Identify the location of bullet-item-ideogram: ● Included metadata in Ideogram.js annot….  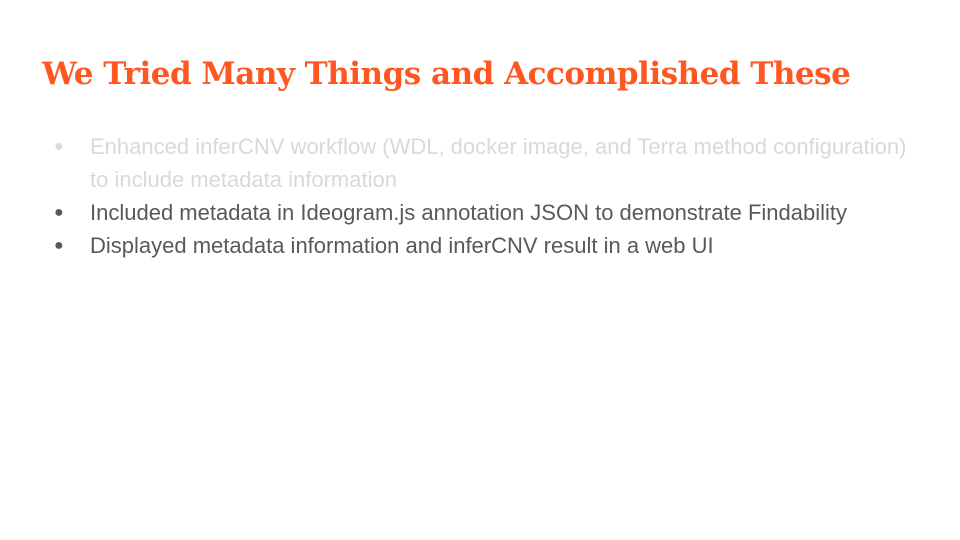
(486, 212).